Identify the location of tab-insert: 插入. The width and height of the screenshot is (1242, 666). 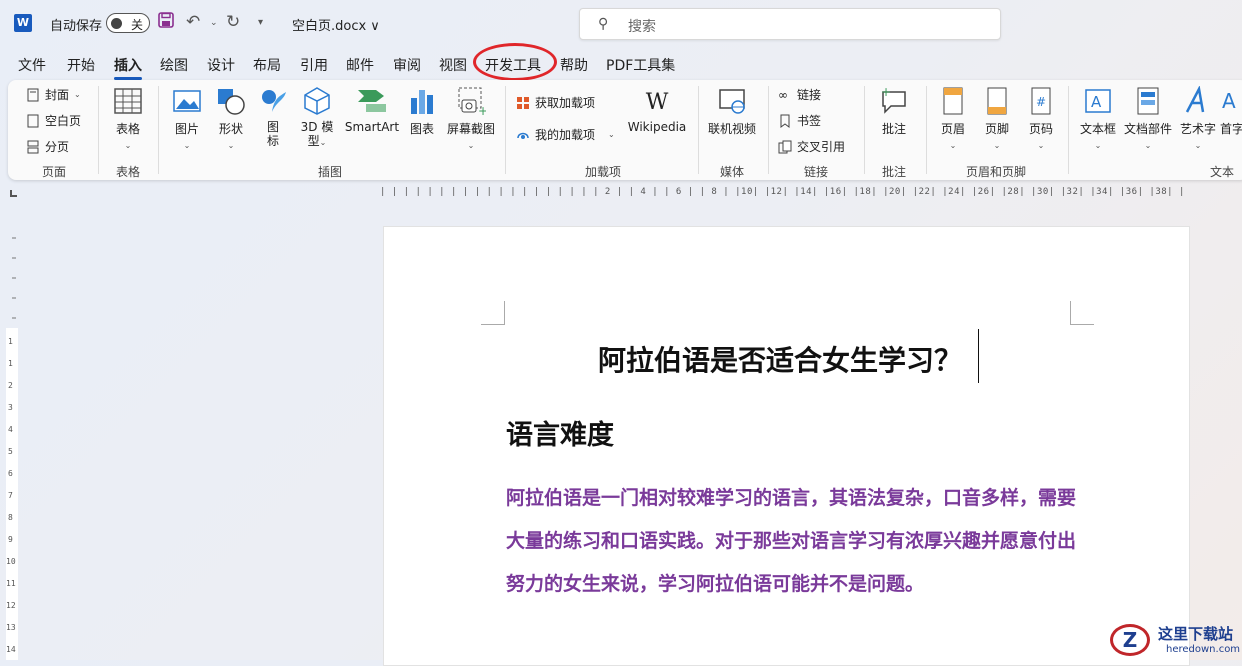
(128, 67).